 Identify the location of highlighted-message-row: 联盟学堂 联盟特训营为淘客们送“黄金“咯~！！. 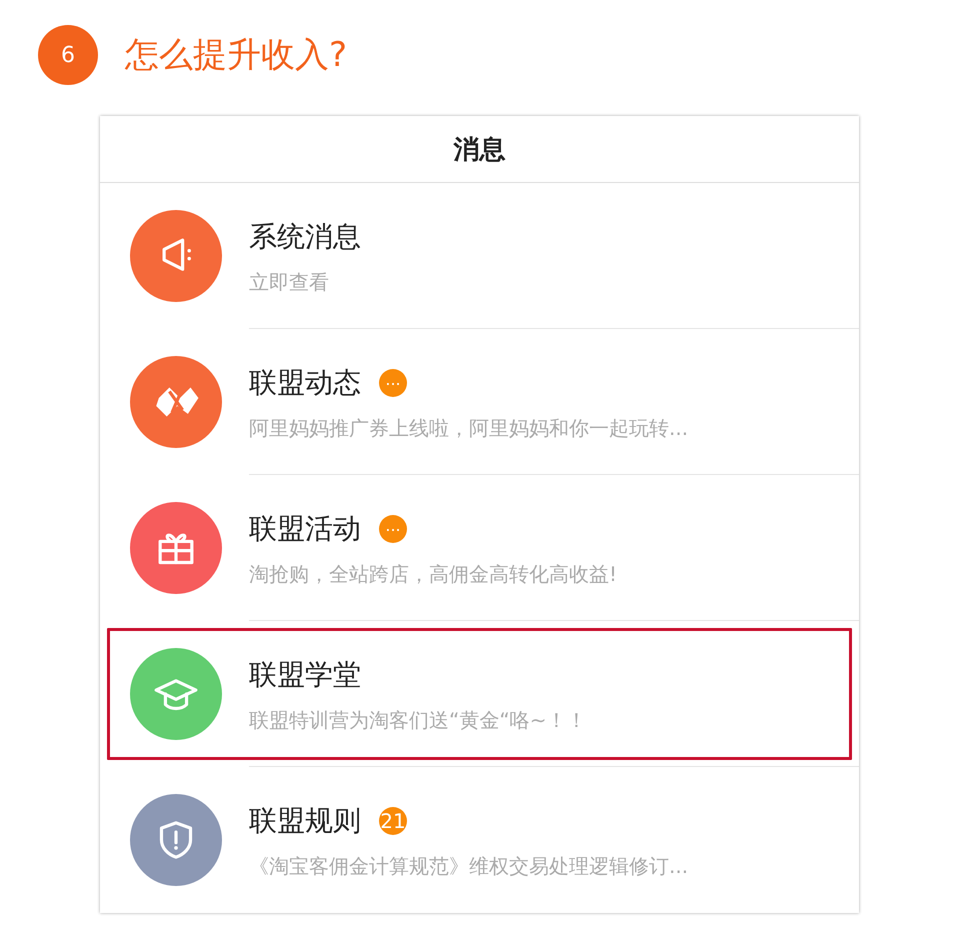
(479, 694).